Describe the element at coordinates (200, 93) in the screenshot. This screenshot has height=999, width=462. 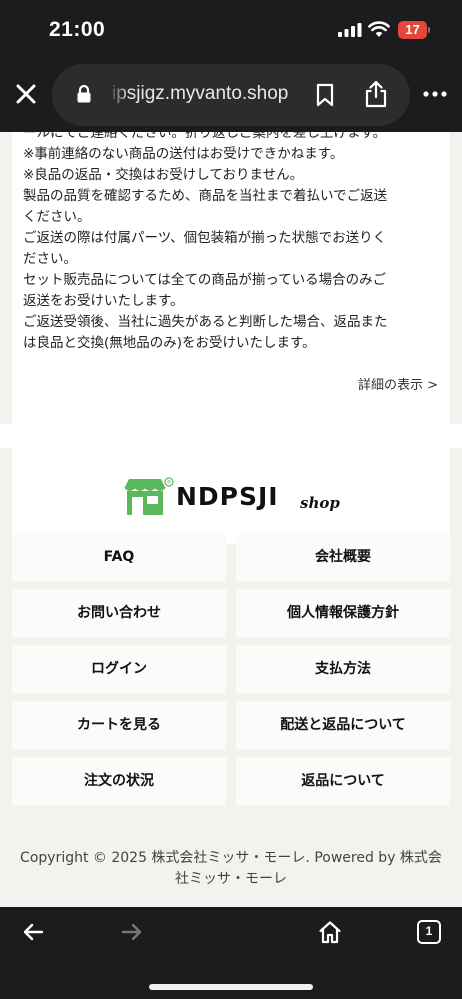
I see `url-text: ipsjigz.myvanto.shop` at that location.